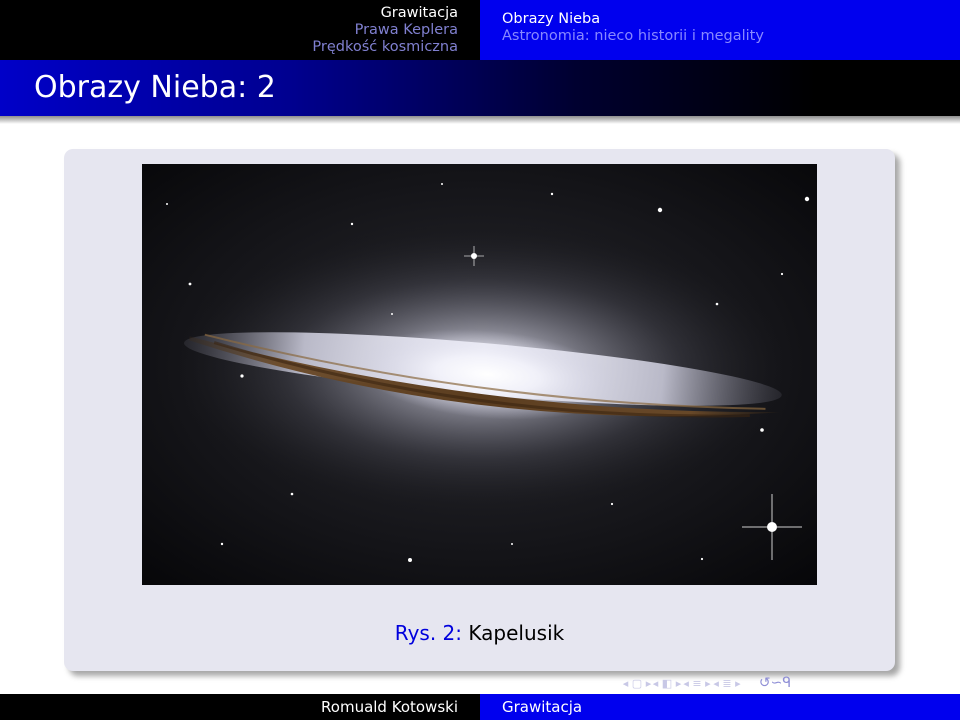  What do you see at coordinates (731, 36) in the screenshot?
I see `nav-subsection-astronomia: Astronomia: nieco historii i megality` at bounding box center [731, 36].